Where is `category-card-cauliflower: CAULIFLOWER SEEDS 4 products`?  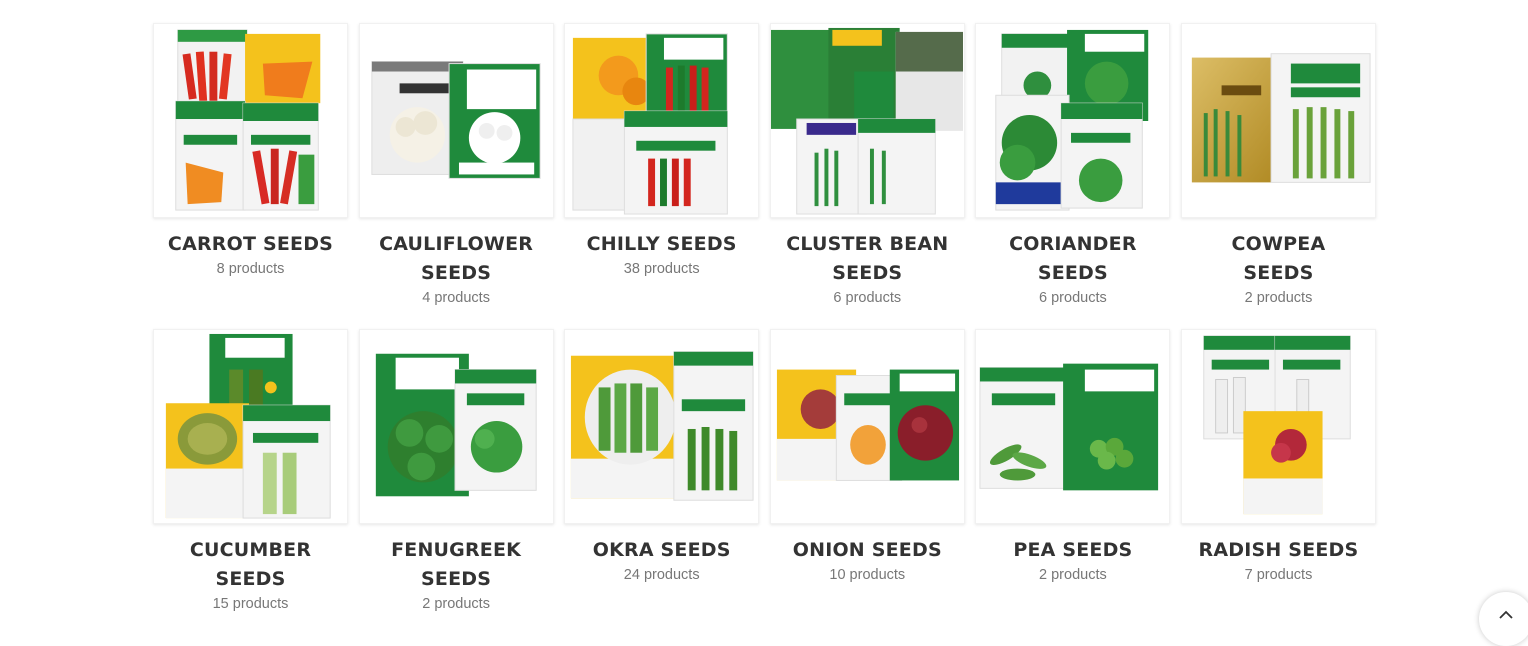
category-card-cauliflower: CAULIFLOWER SEEDS 4 products is located at coordinates (456, 176).